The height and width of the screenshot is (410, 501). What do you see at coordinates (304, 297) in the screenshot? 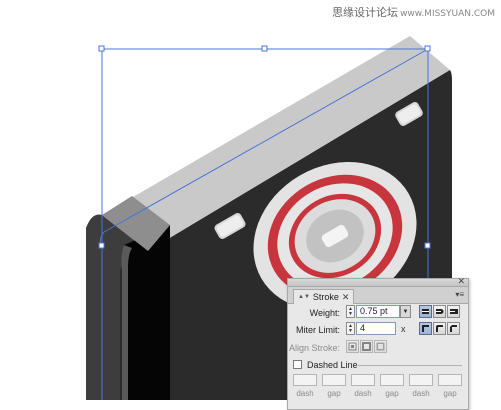
I see `tab-collapse-arrows-icon: ▲▼` at bounding box center [304, 297].